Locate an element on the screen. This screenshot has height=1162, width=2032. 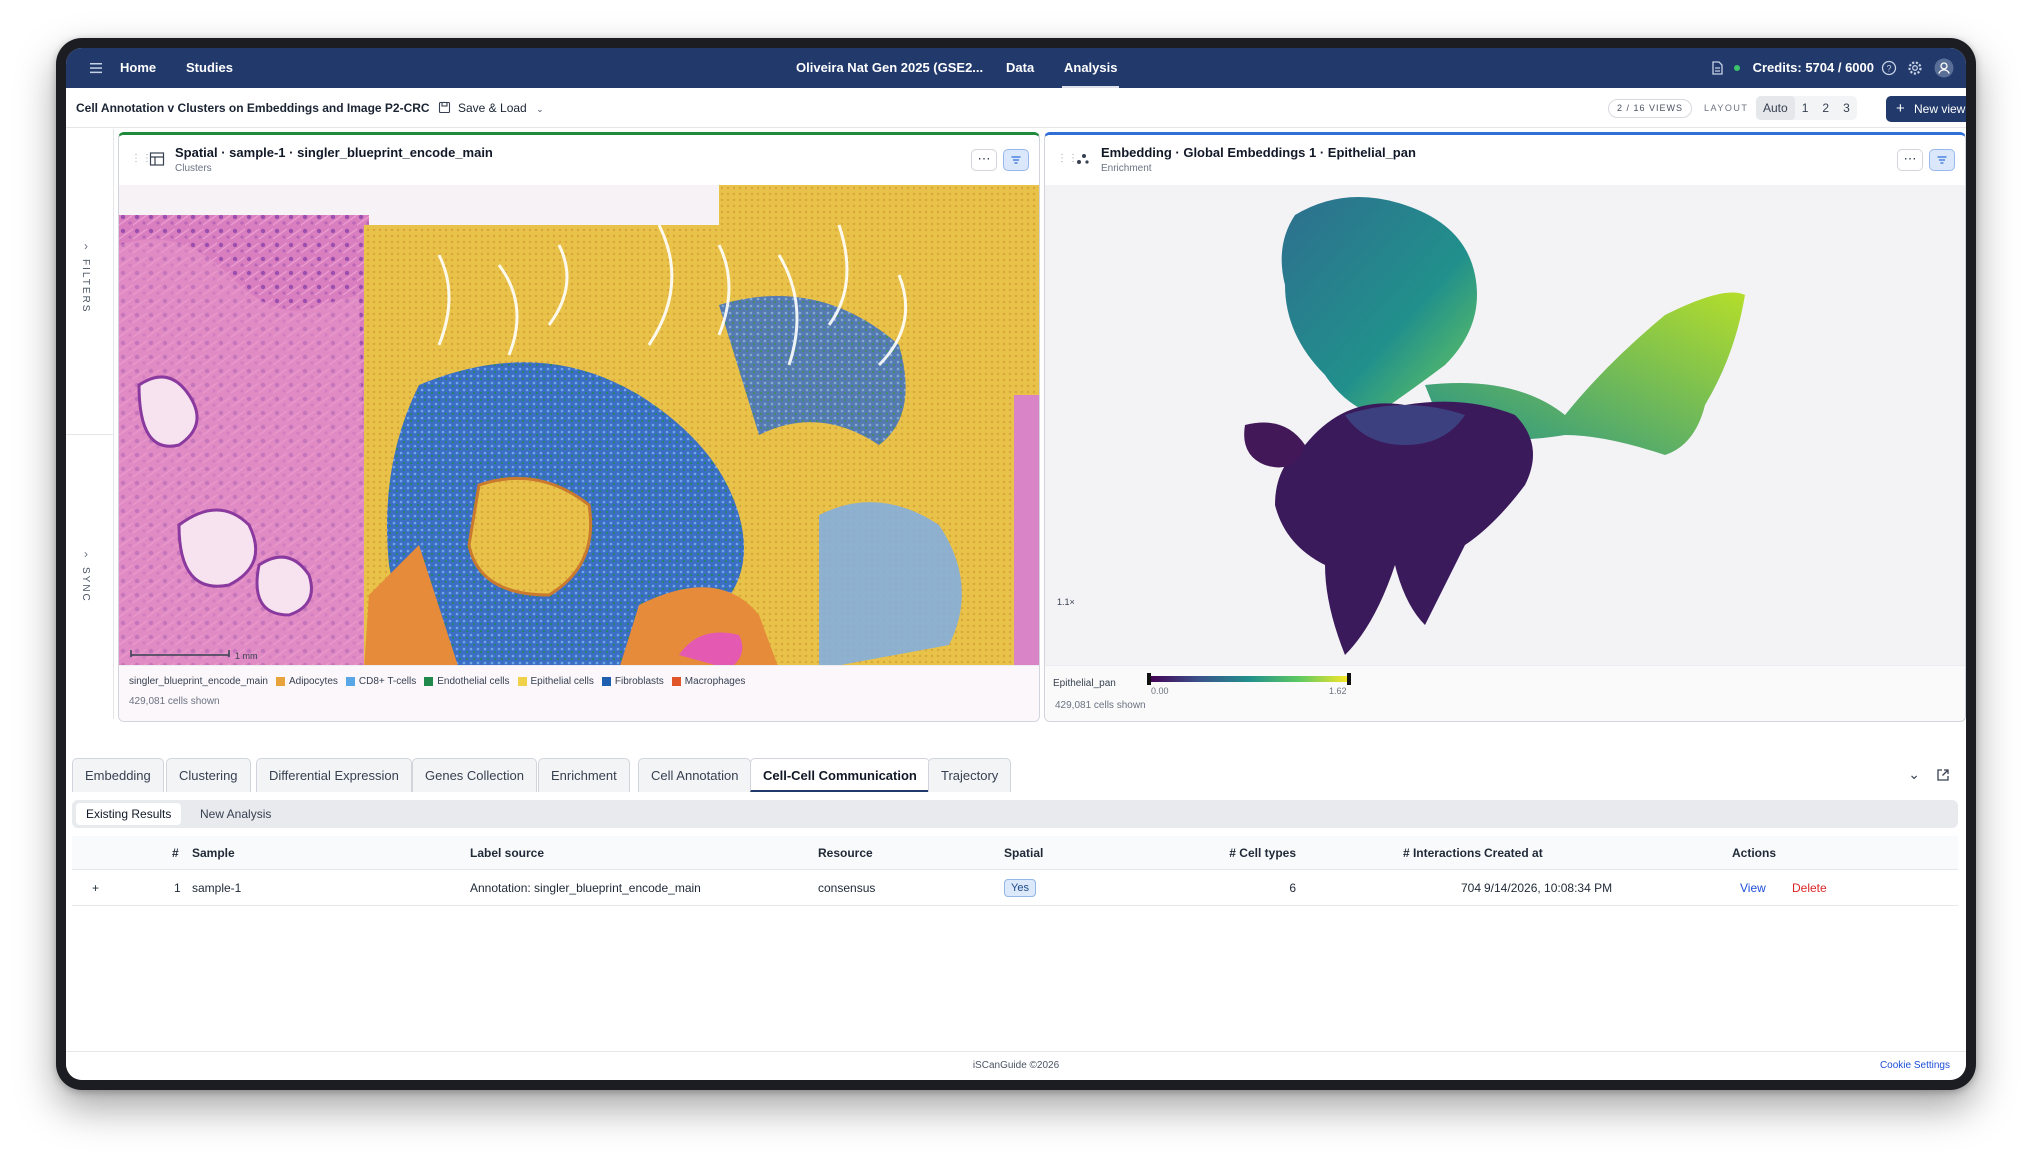
legend-label: Adipocytes is located at coordinates (313, 681).